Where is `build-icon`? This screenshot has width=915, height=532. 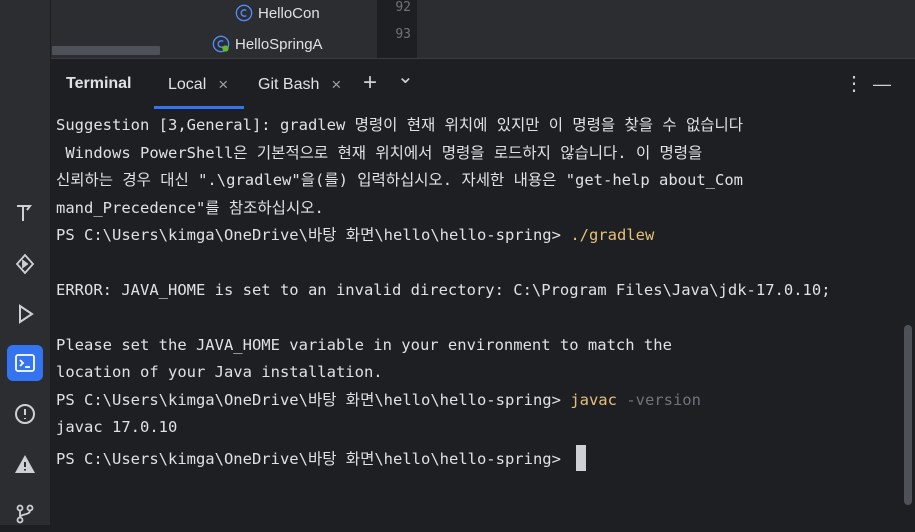
build-icon is located at coordinates (25, 213).